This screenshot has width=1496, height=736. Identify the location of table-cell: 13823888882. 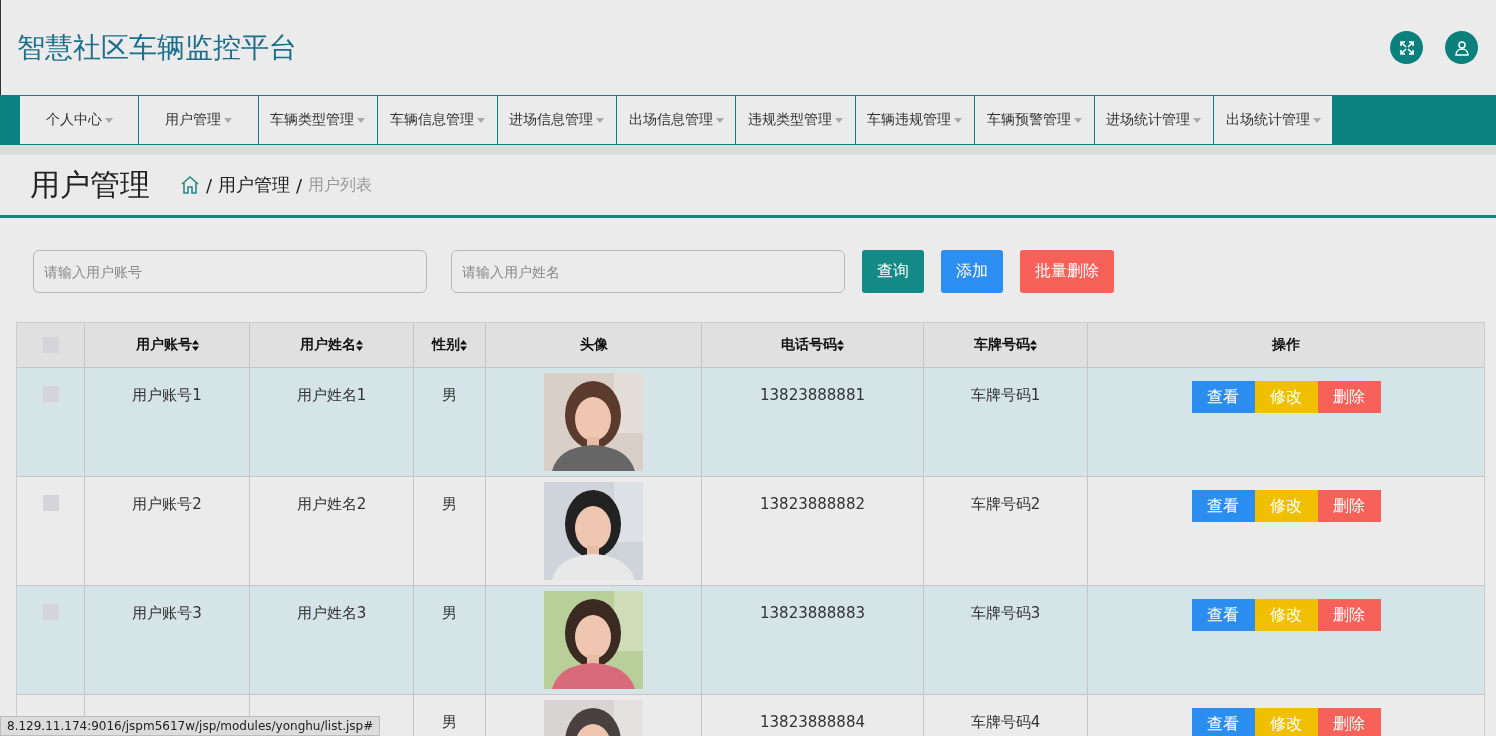
(812, 504).